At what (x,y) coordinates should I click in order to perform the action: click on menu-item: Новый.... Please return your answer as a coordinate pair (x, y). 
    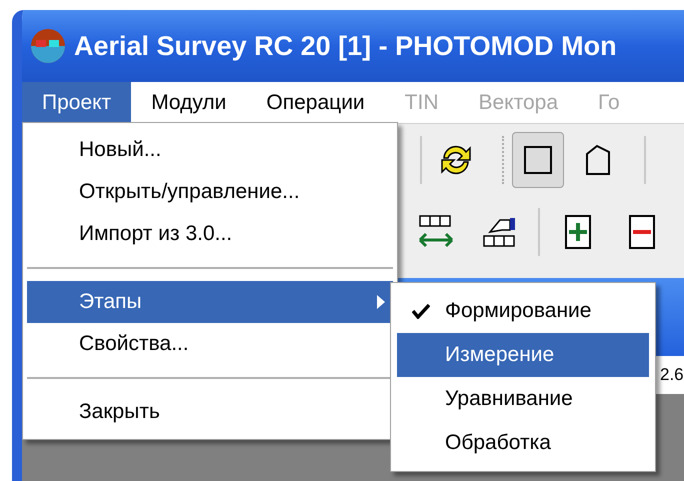
    Looking at the image, I should click on (210, 150).